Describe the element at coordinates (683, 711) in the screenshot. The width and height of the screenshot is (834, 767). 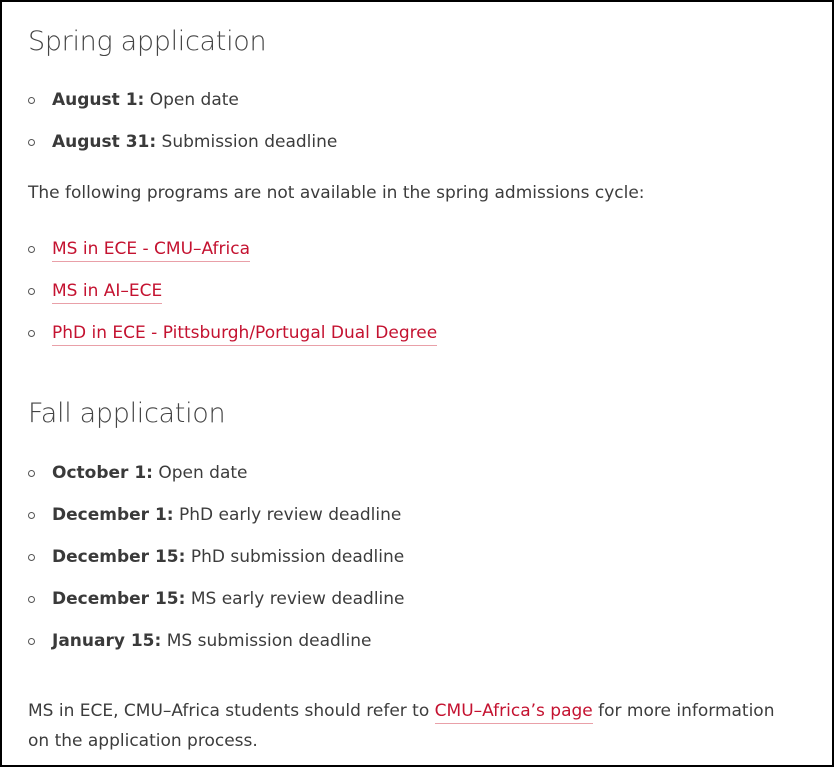
I see `footer-text-after: for more information` at that location.